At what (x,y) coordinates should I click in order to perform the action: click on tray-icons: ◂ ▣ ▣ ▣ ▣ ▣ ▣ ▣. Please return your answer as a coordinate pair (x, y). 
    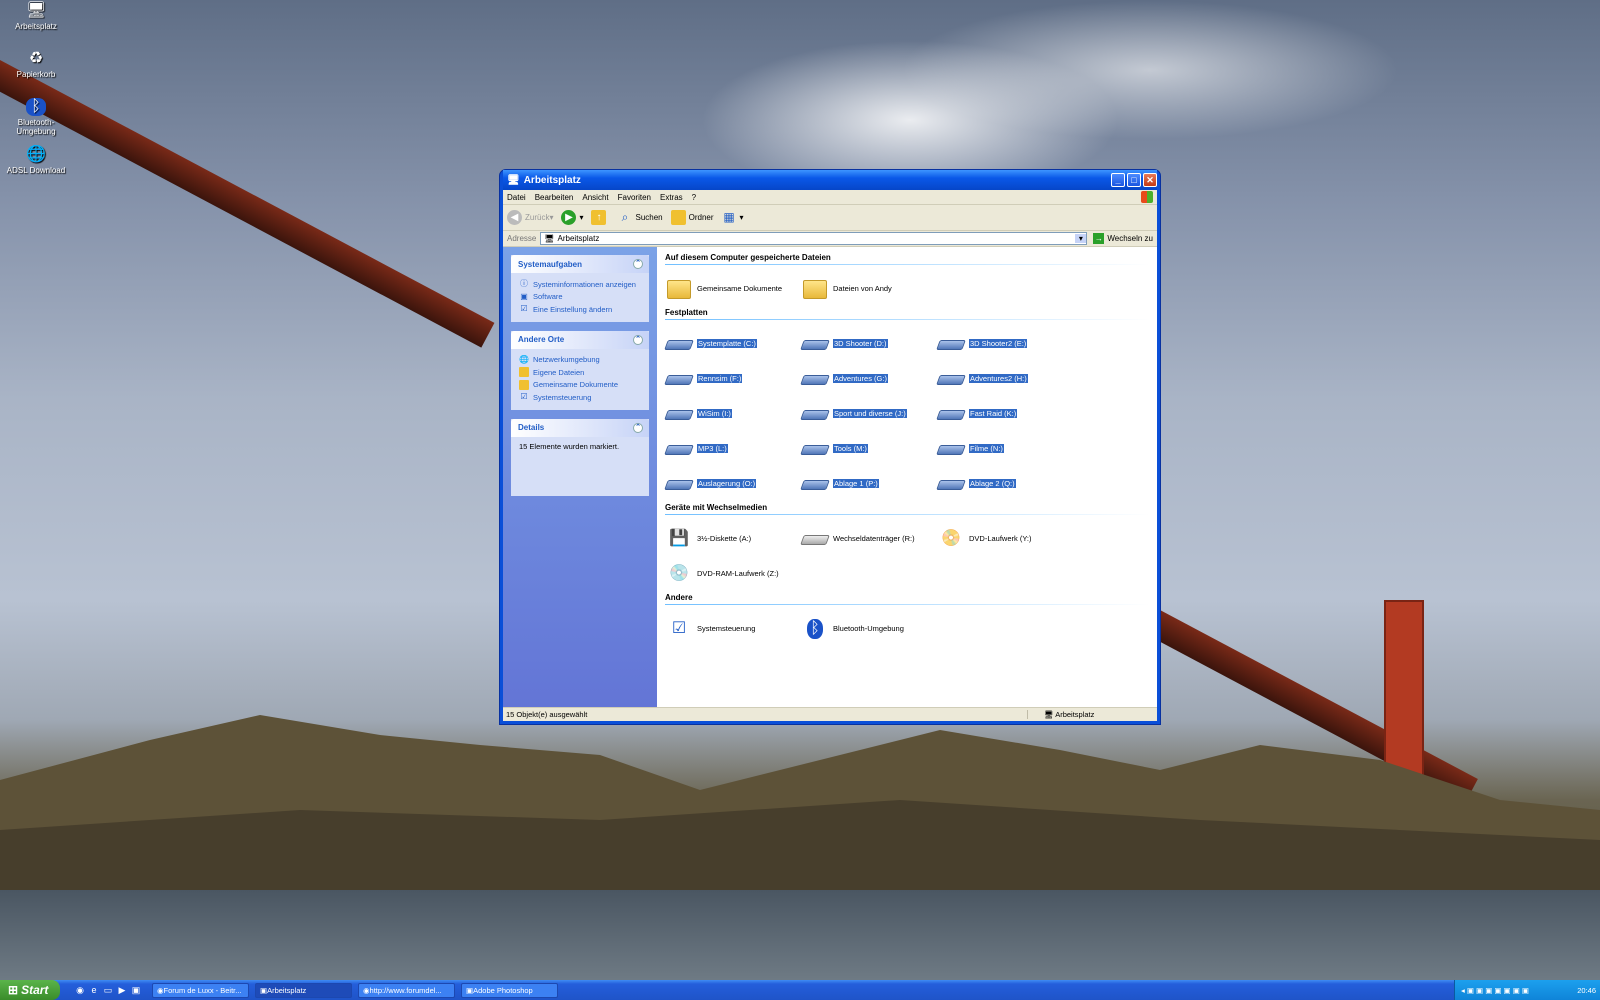
    Looking at the image, I should click on (1495, 990).